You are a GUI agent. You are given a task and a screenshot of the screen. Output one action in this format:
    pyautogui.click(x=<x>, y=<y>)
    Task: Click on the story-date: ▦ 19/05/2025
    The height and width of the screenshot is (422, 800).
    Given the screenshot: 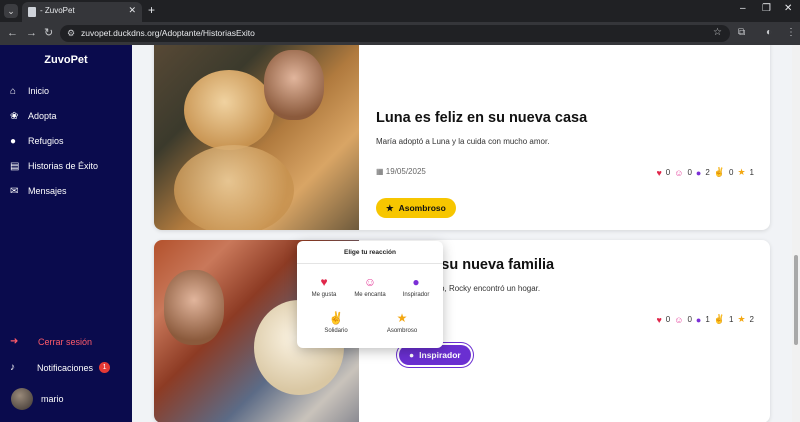 What is the action you would take?
    pyautogui.click(x=401, y=171)
    